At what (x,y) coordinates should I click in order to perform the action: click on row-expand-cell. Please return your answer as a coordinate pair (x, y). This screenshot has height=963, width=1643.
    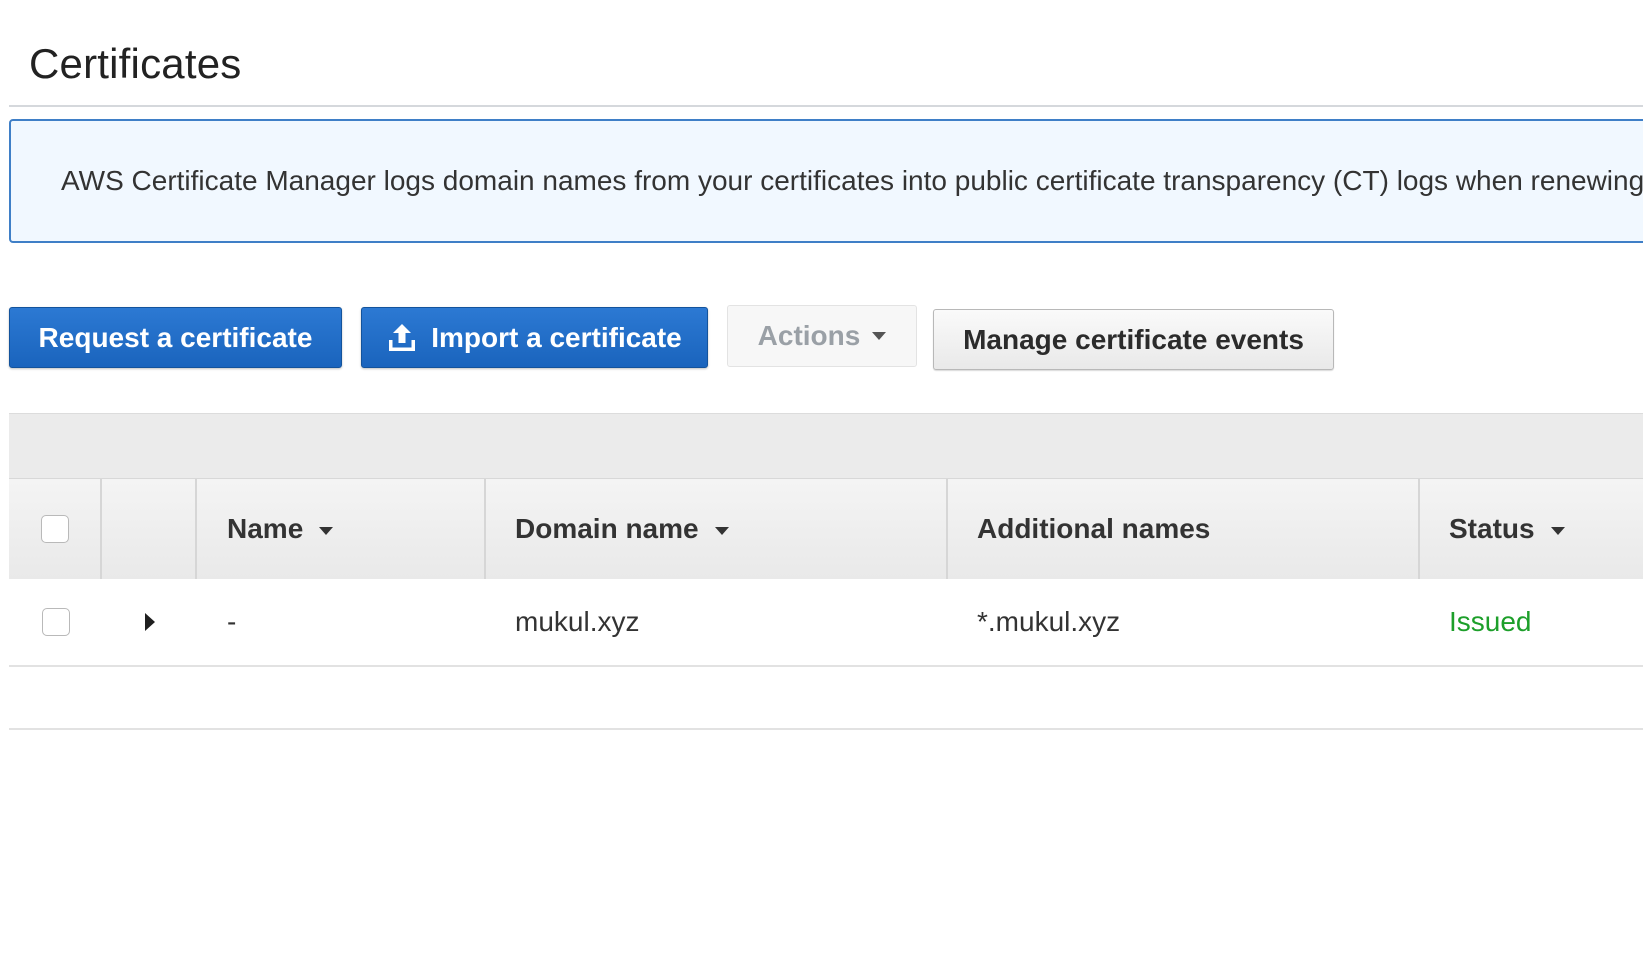
    Looking at the image, I should click on (149, 622).